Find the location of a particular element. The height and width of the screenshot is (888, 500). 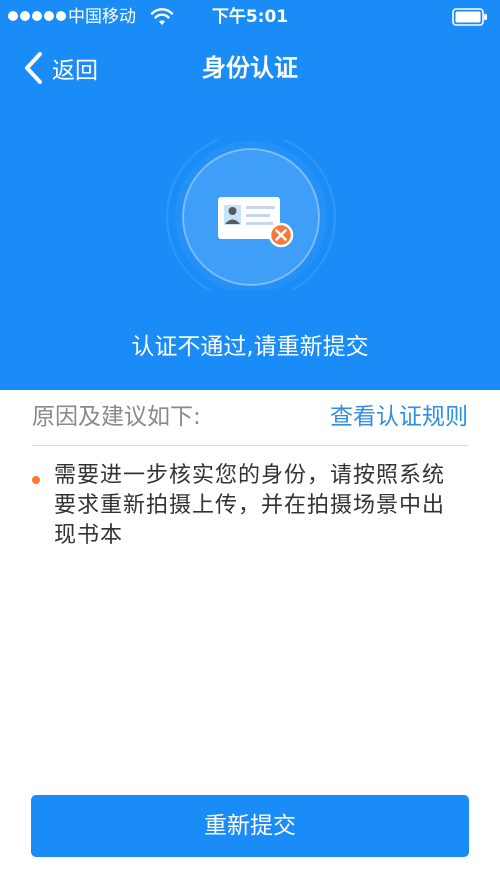

back-button: 返回 is located at coordinates (60, 68).